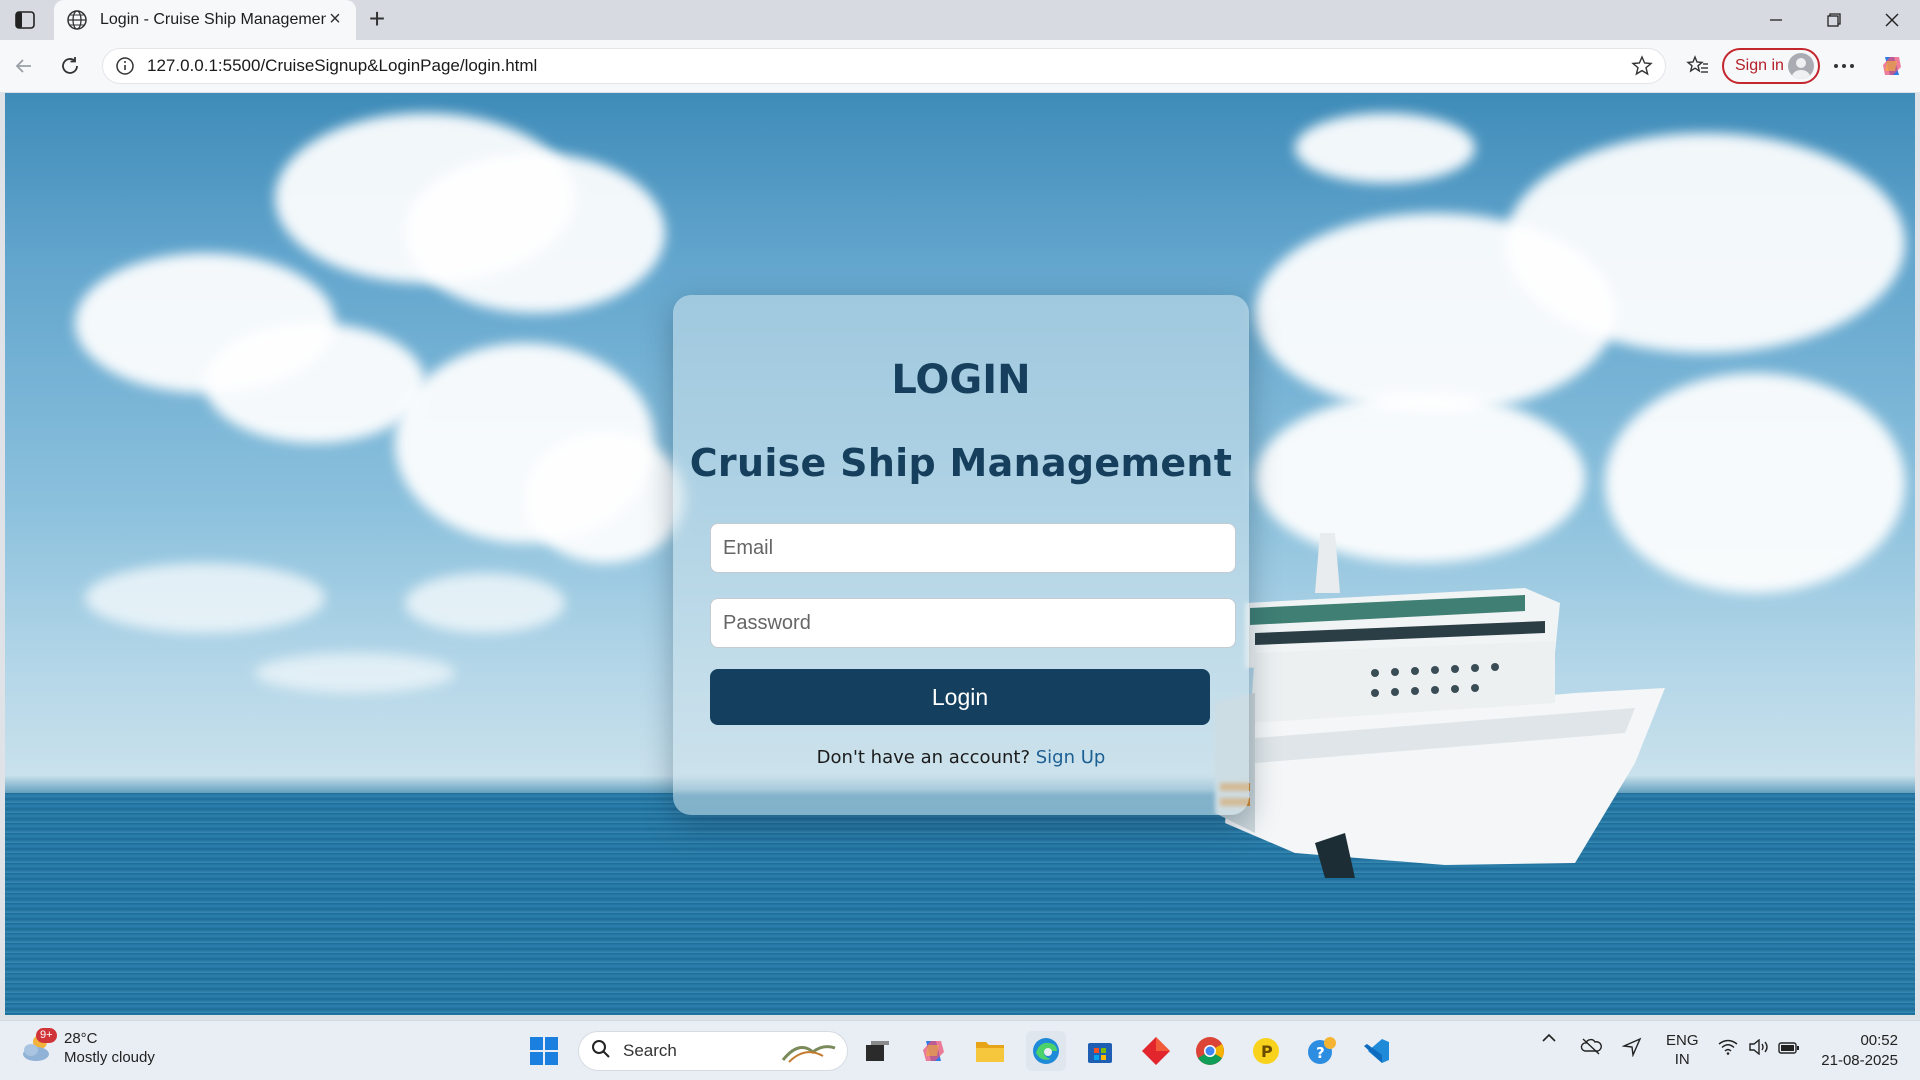  I want to click on back-icon, so click(24, 66).